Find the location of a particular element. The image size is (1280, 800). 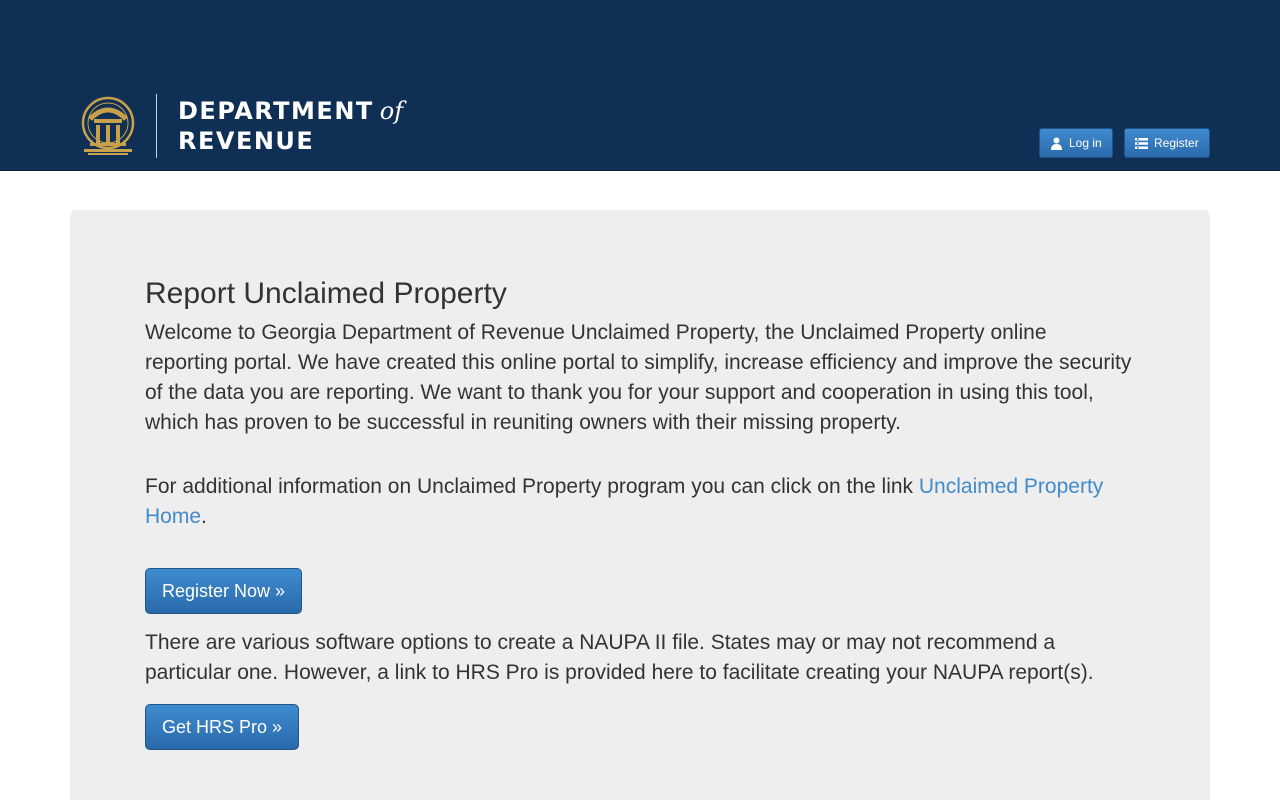

logo-wordmark: DEPARTMENT of REVENUE is located at coordinates (290, 126).